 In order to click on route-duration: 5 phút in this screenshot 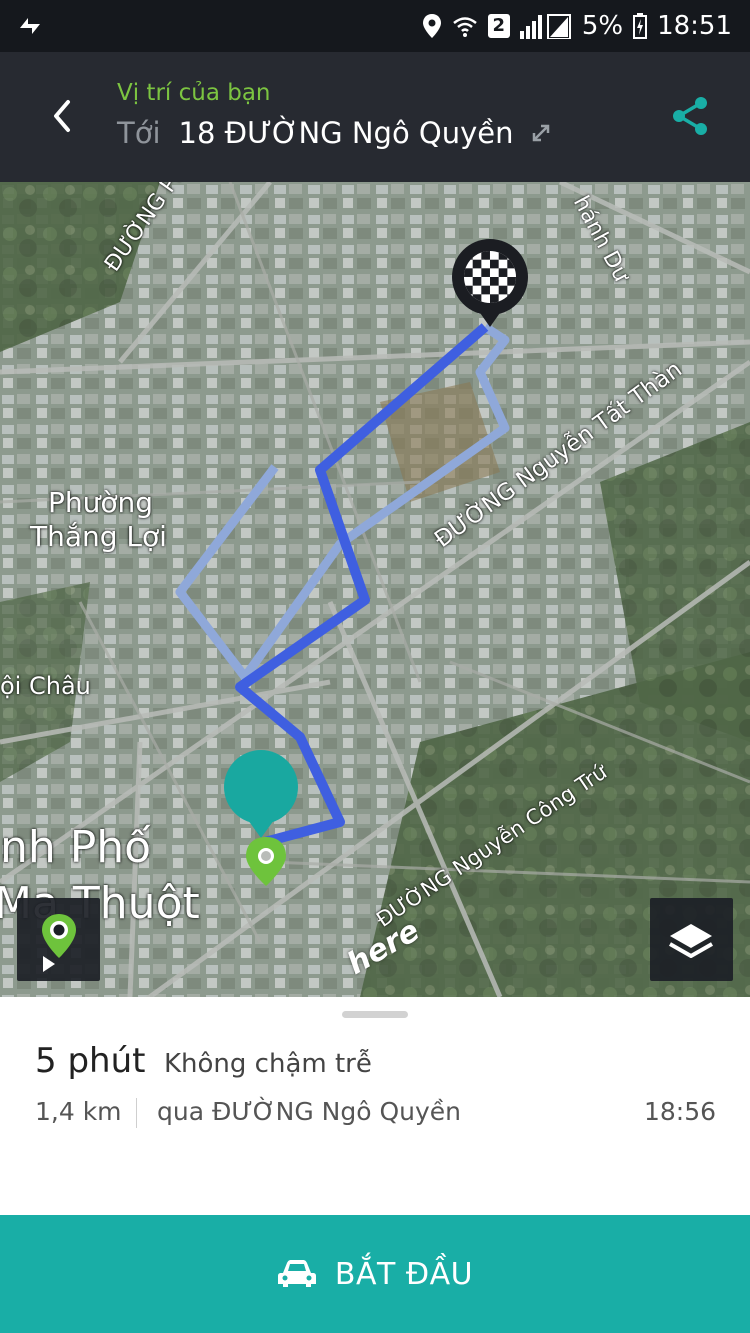, I will do `click(90, 1061)`.